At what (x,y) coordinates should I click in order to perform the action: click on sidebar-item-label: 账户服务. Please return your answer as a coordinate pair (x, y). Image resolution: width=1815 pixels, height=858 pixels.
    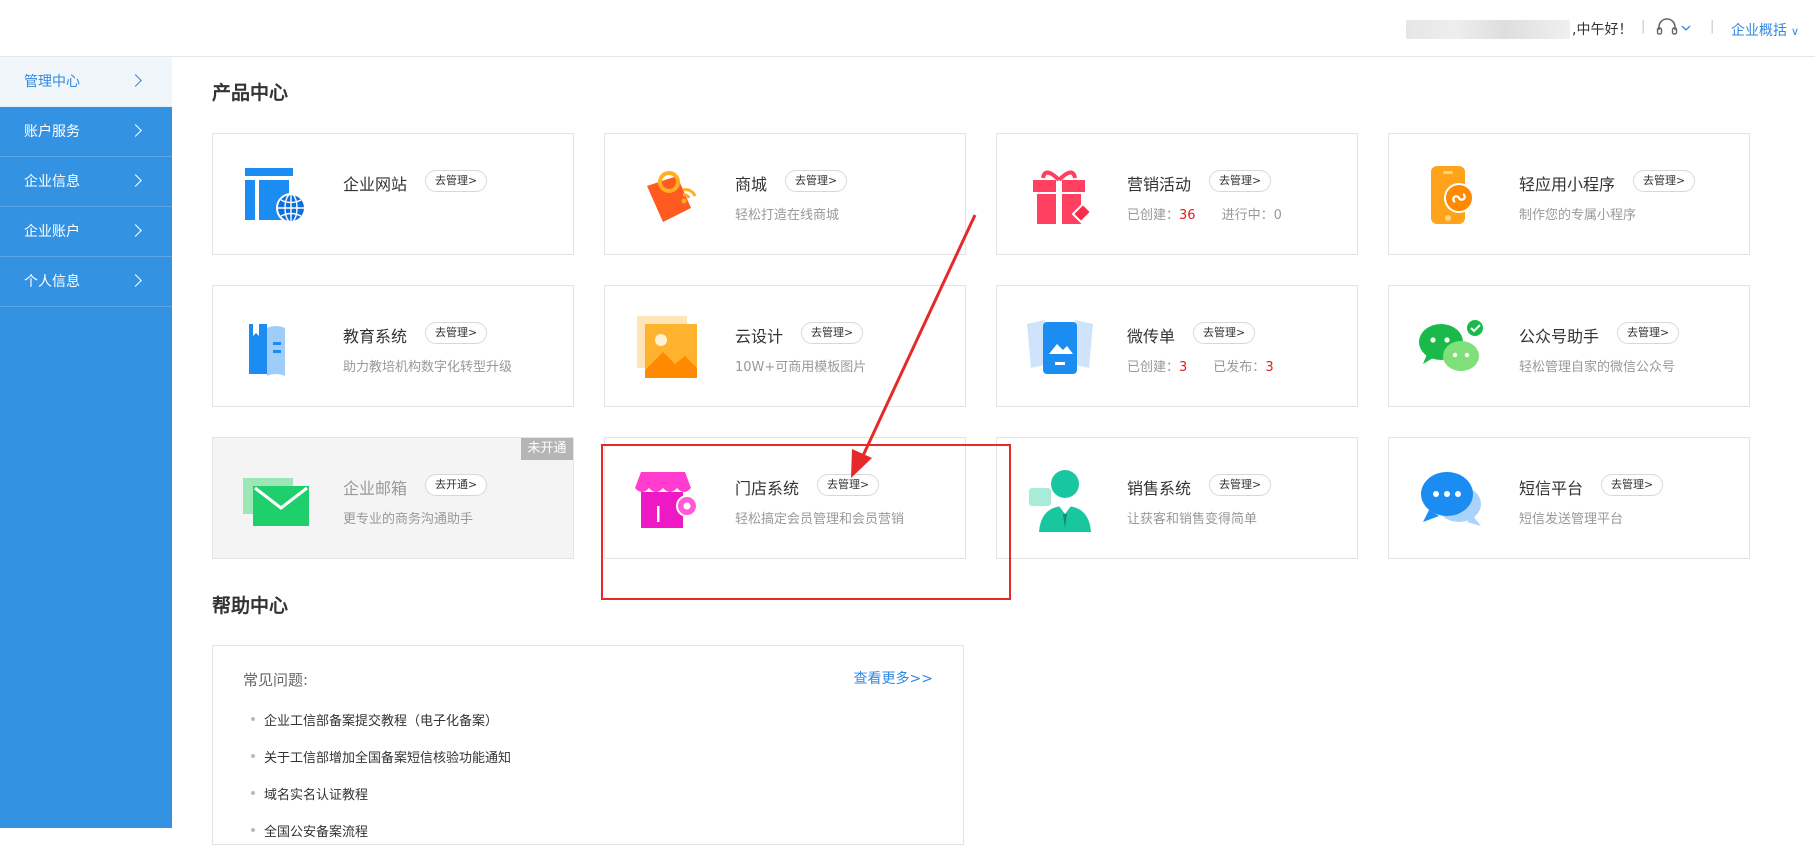
    Looking at the image, I should click on (52, 132).